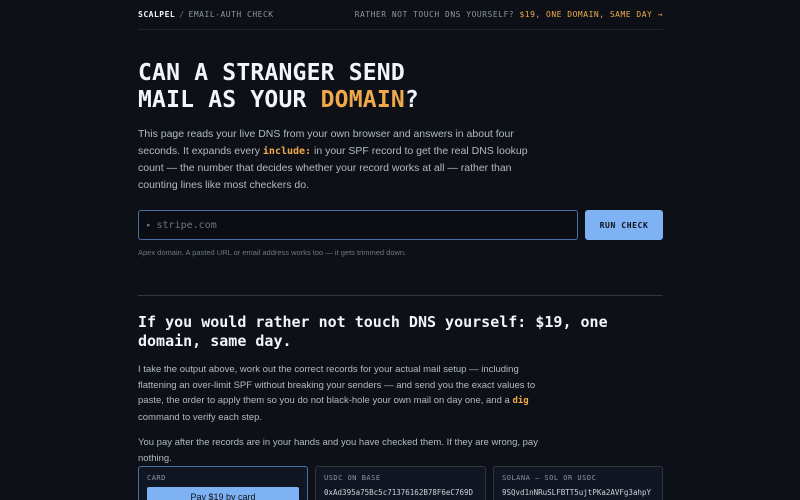 The image size is (800, 500). Describe the element at coordinates (400, 295) in the screenshot. I see `section-divider` at that location.